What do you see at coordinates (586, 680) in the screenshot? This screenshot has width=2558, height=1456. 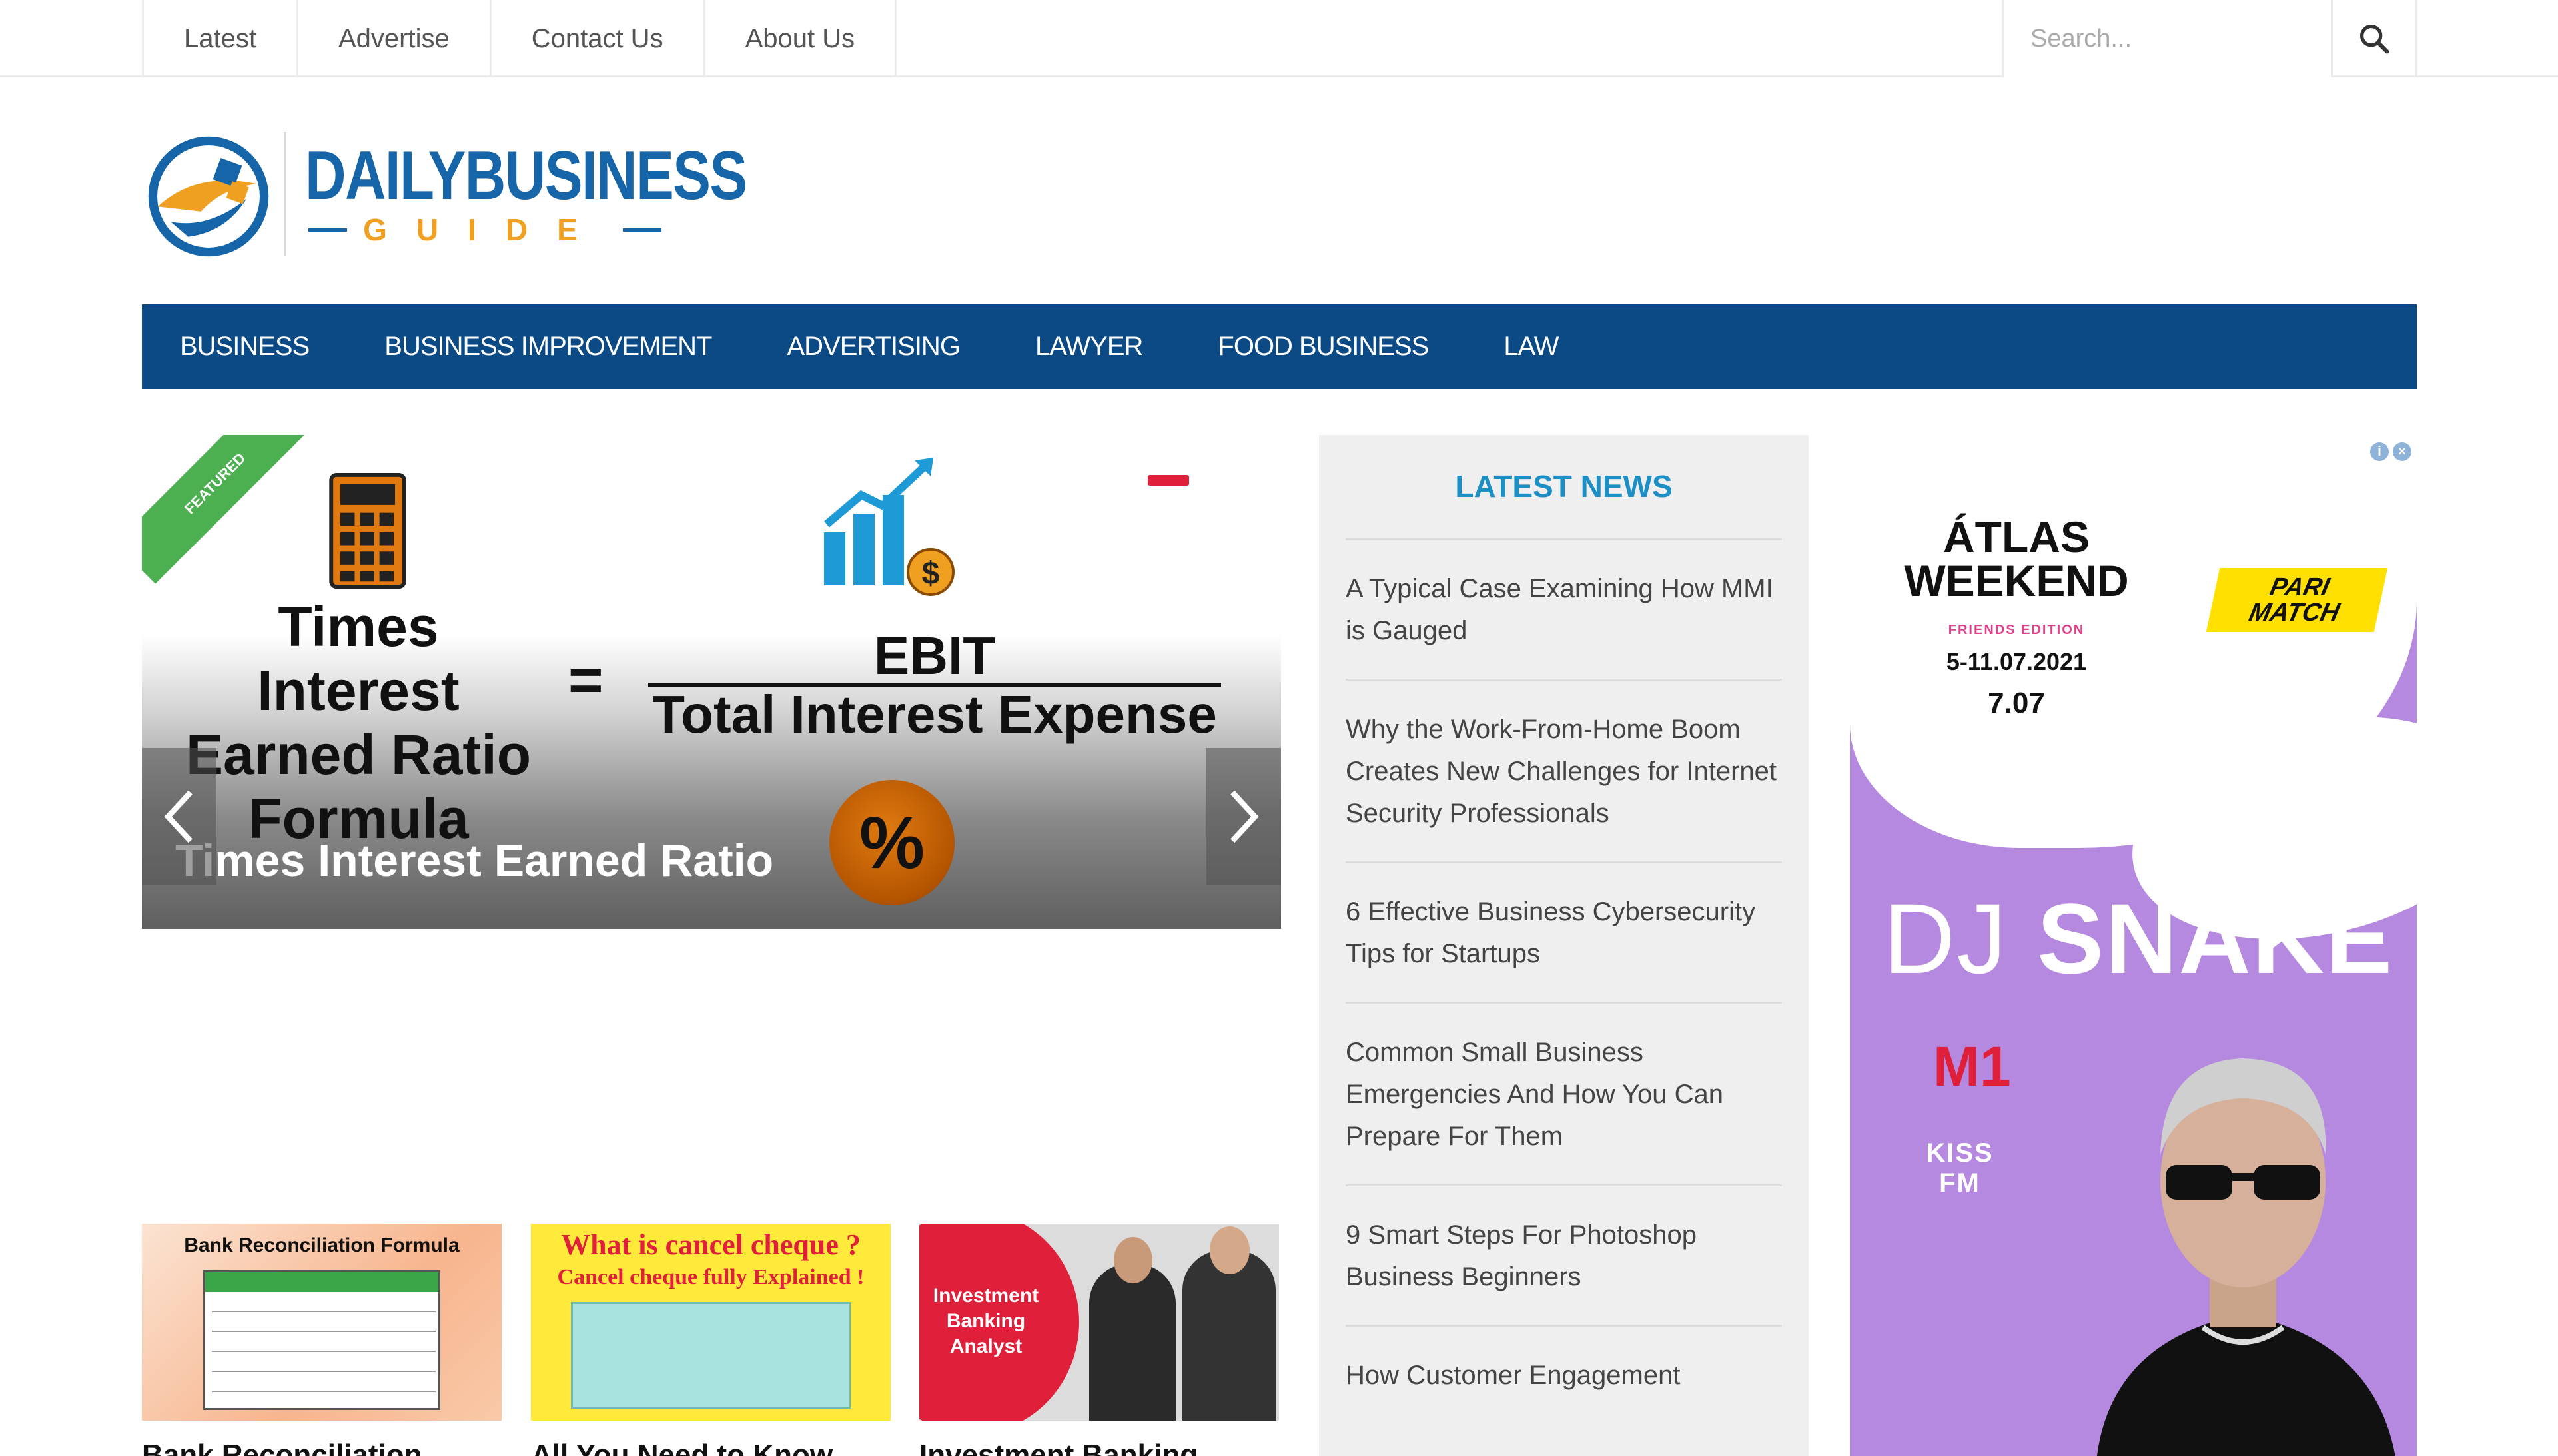 I see `formula-equals: =` at bounding box center [586, 680].